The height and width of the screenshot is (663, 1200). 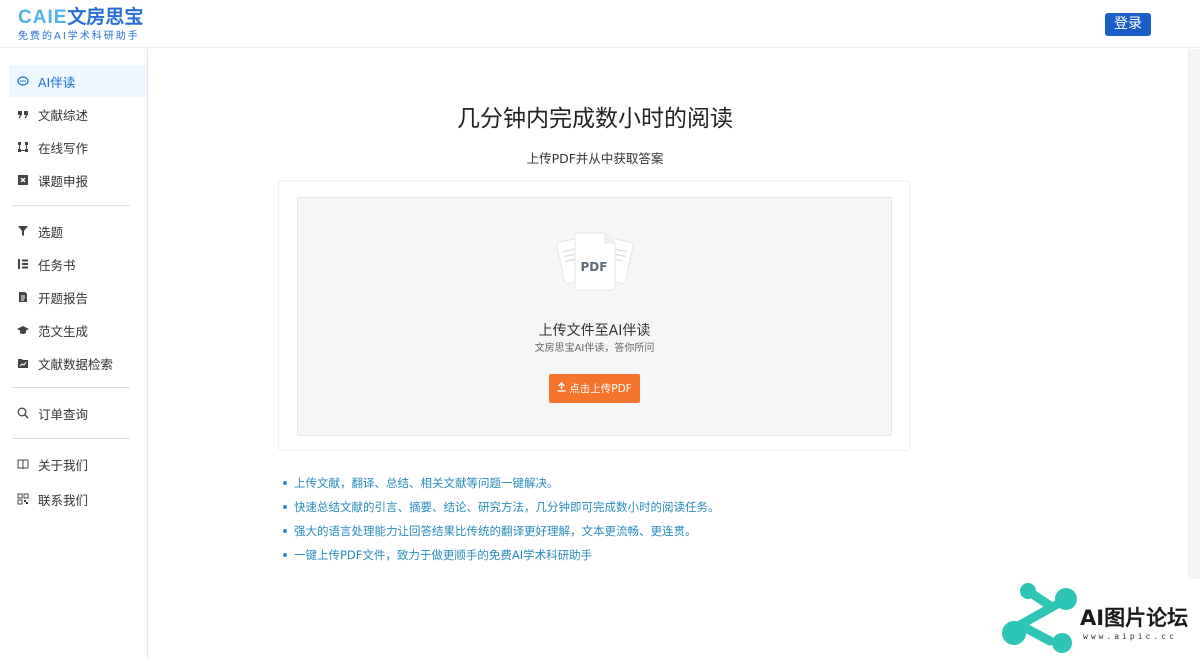 I want to click on watermark-text: AI图片论坛, so click(x=1134, y=618).